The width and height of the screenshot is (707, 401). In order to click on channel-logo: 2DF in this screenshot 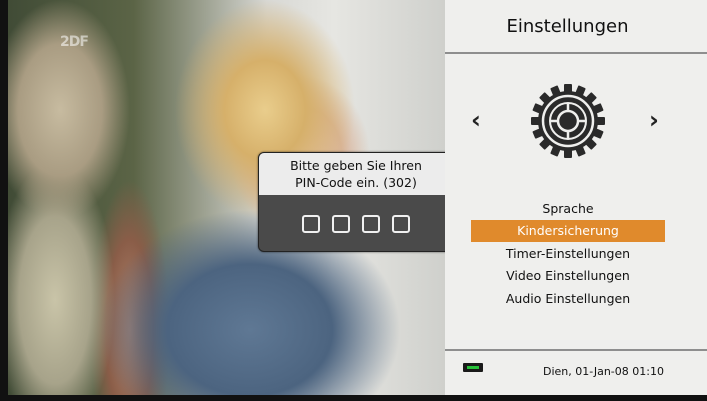, I will do `click(74, 42)`.